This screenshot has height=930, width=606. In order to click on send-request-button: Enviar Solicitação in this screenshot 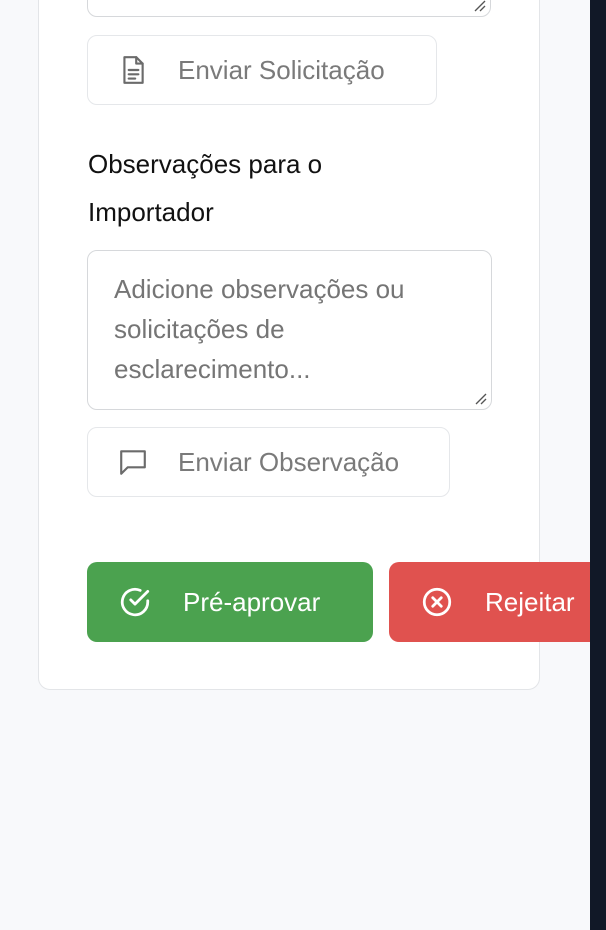, I will do `click(262, 70)`.